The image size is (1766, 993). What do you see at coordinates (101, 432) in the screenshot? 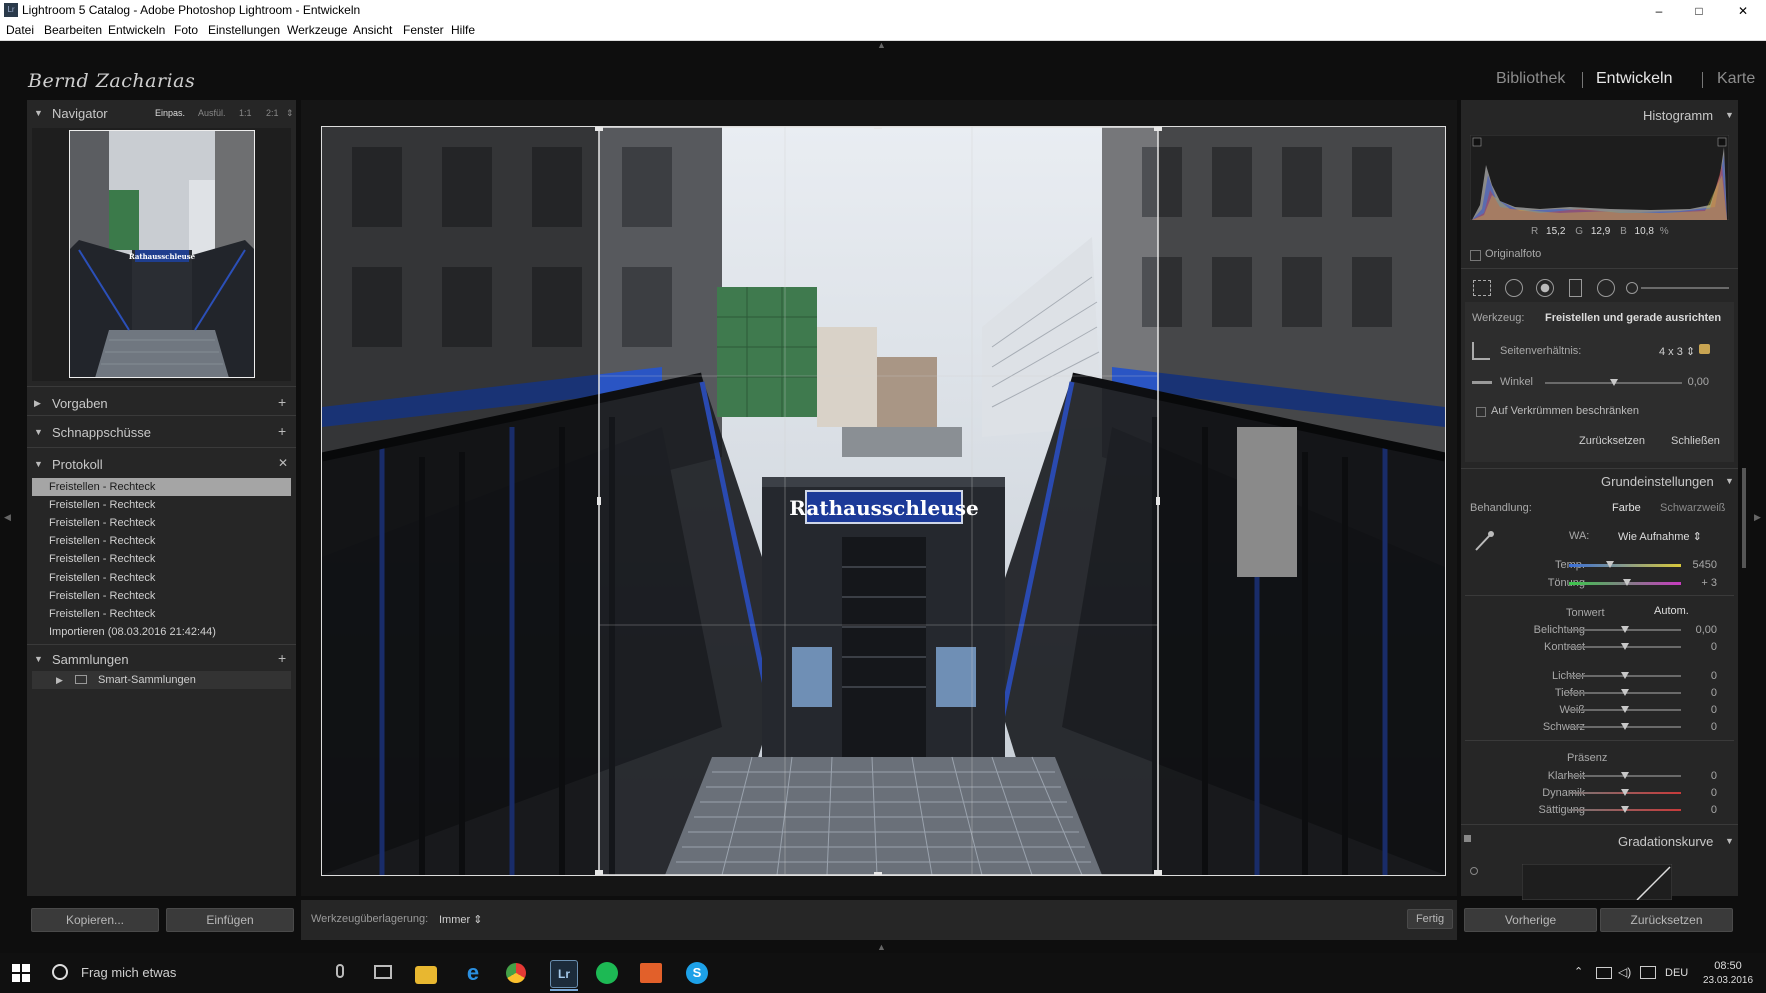
I see `snapshots-title: Schnappschüsse` at bounding box center [101, 432].